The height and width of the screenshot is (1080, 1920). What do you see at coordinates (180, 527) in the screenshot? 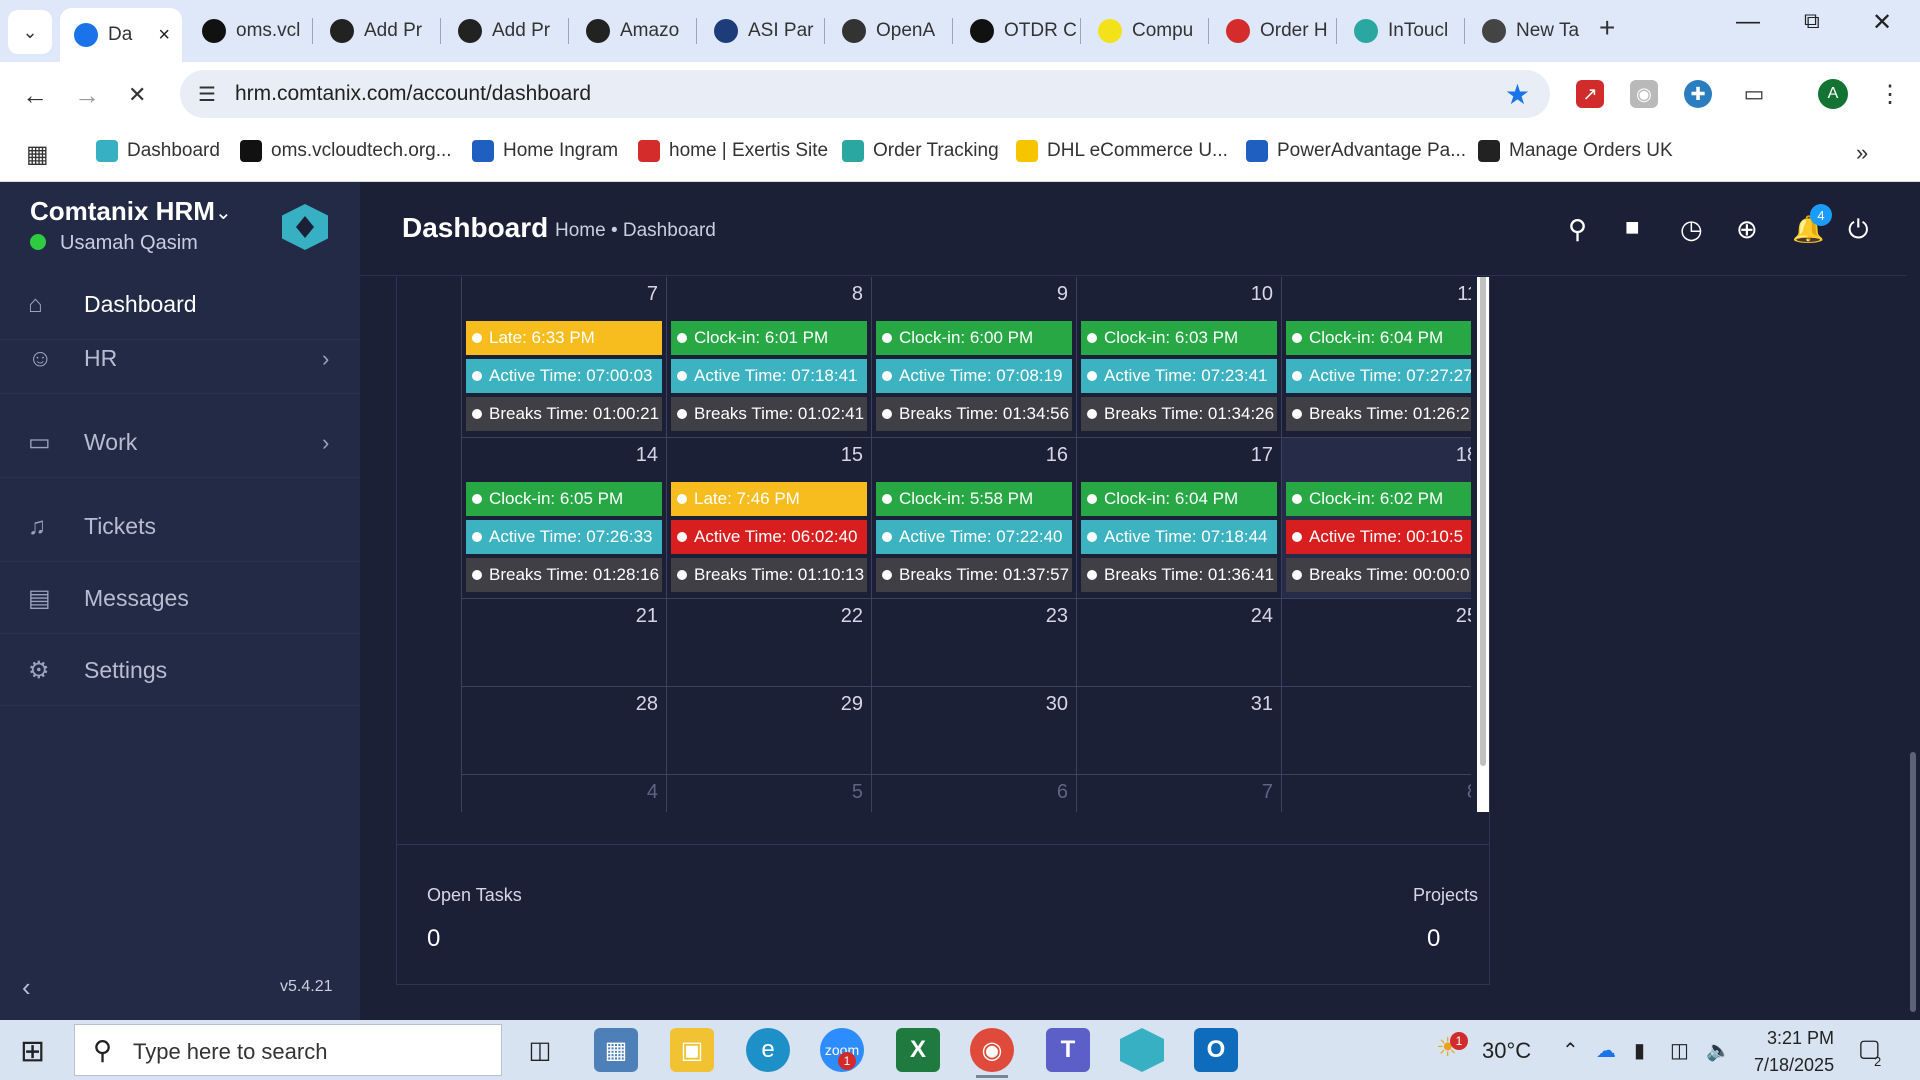
I see `sidebar-item-tickets: ♫ Tickets` at bounding box center [180, 527].